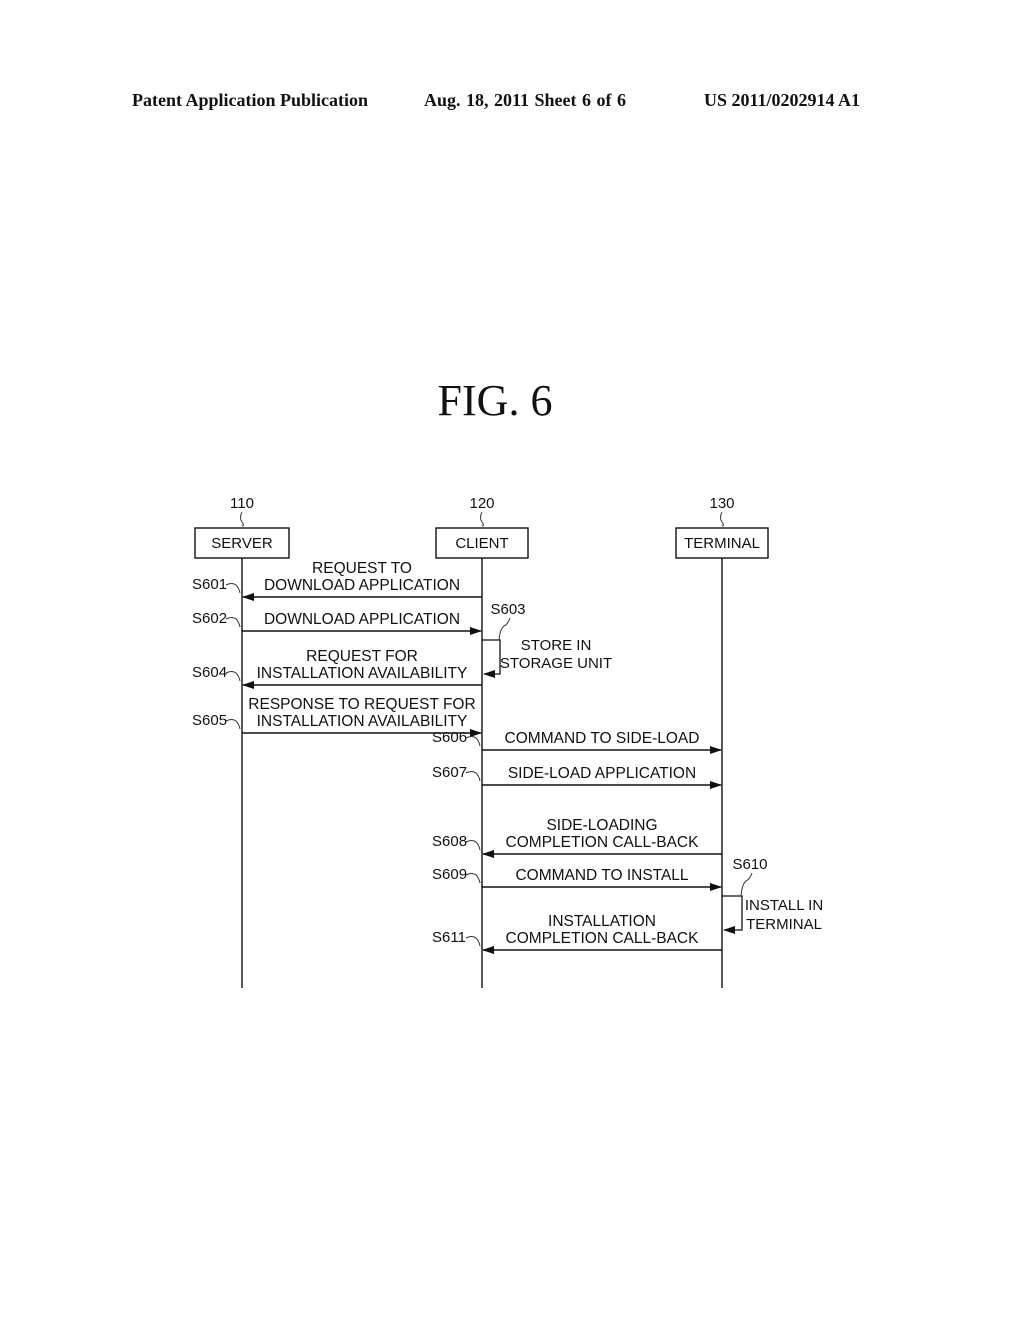  What do you see at coordinates (362, 619) in the screenshot?
I see `message-label-s602: DOWNLOAD APPLICATION` at bounding box center [362, 619].